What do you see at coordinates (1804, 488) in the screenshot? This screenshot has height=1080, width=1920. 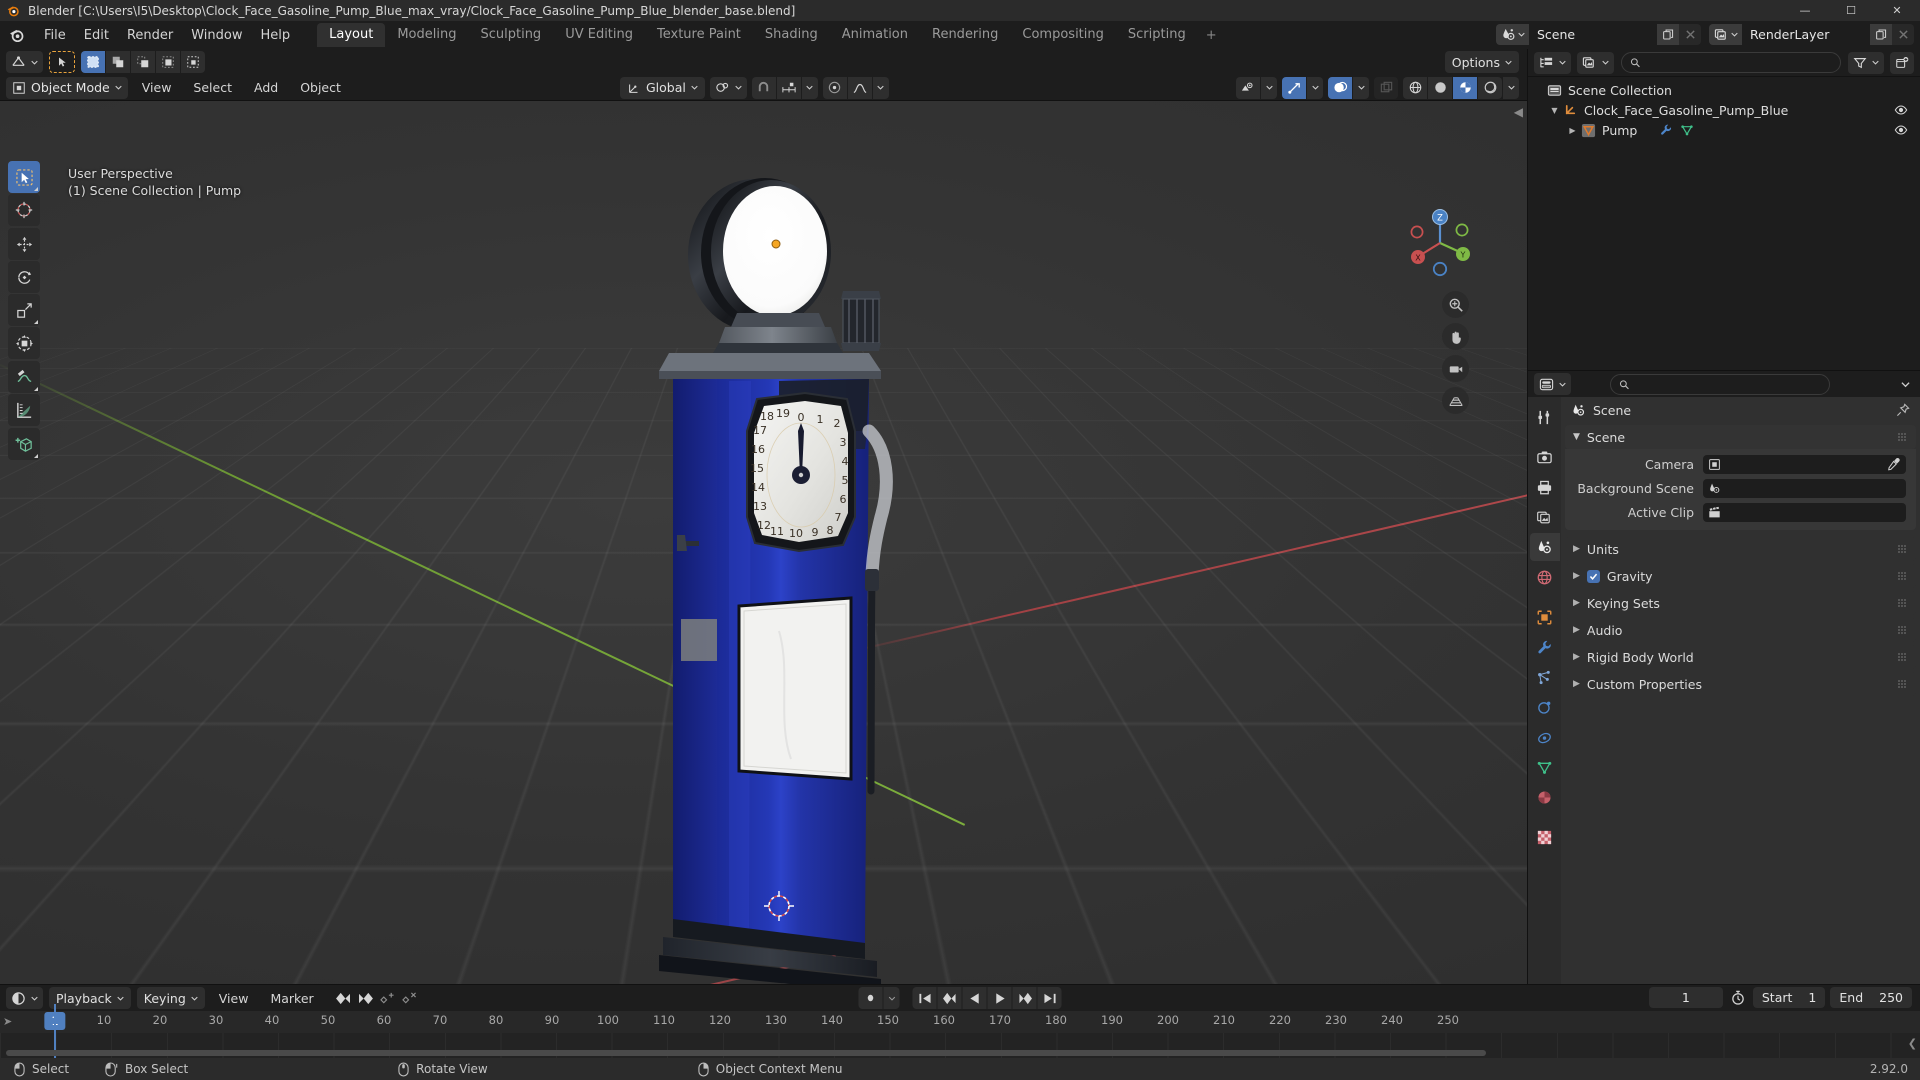 I see `prop-field-background-scene` at bounding box center [1804, 488].